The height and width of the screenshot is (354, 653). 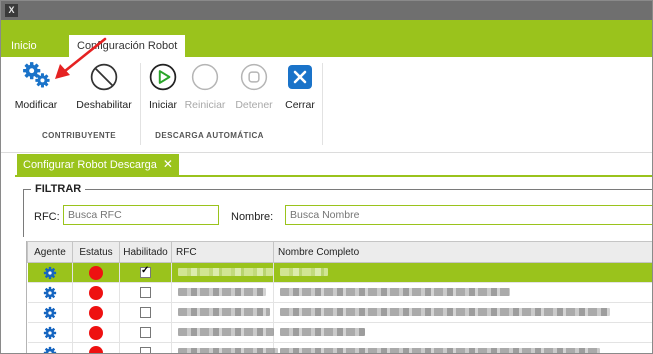 I want to click on deshabilitar-button: Deshabilitar, so click(x=104, y=89).